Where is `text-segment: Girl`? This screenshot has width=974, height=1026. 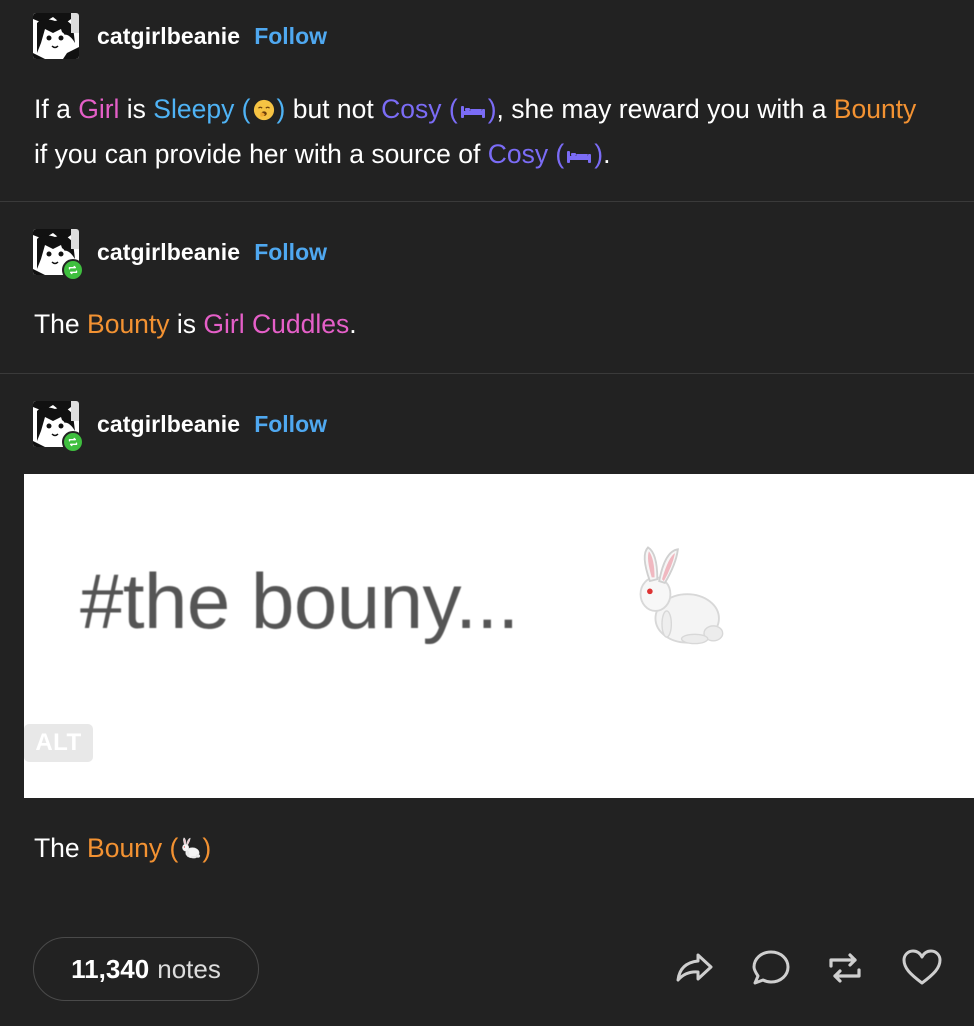
text-segment: Girl is located at coordinates (99, 109).